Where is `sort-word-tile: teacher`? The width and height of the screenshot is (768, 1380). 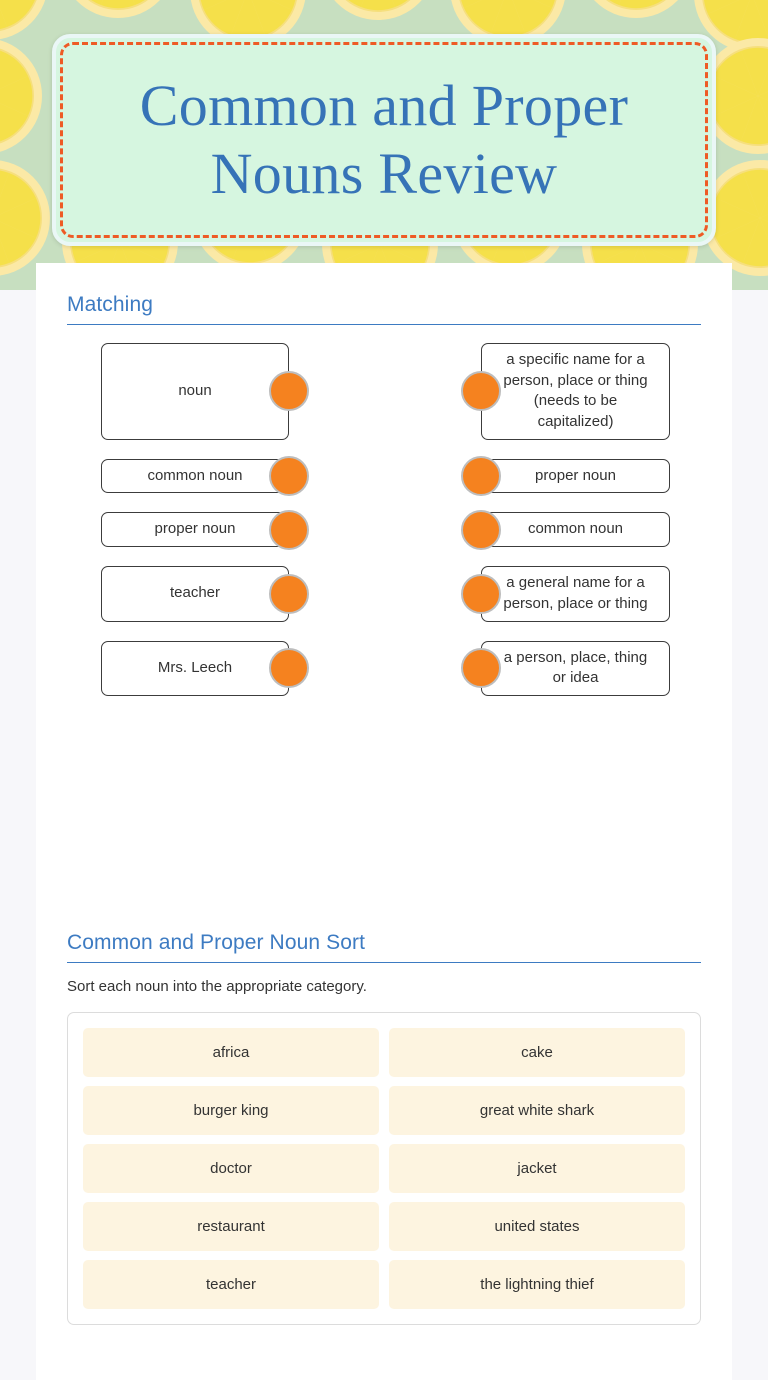
sort-word-tile: teacher is located at coordinates (231, 1284).